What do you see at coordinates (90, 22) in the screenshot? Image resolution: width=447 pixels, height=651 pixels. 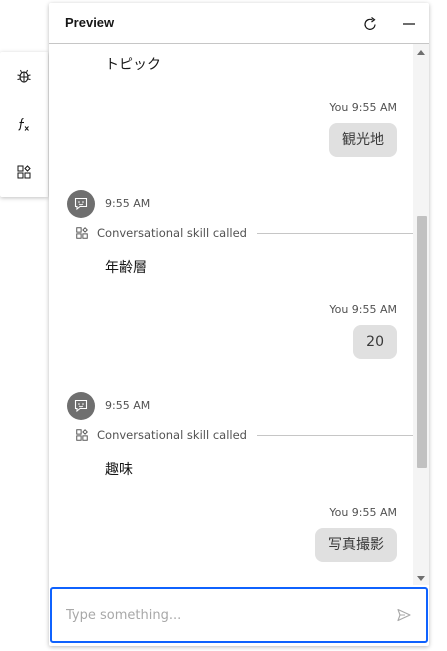 I see `panel-title: Preview` at bounding box center [90, 22].